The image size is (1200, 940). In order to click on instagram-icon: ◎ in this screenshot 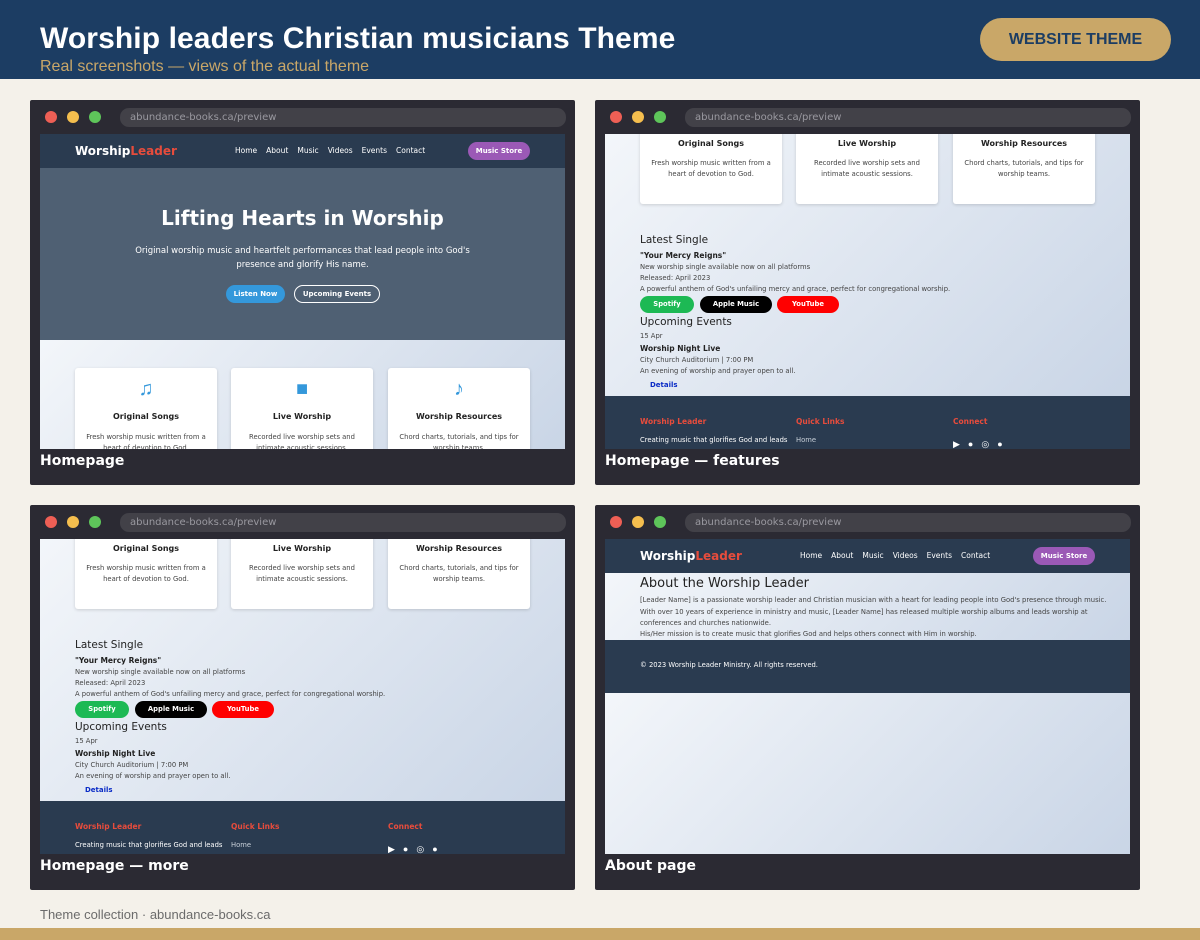, I will do `click(985, 444)`.